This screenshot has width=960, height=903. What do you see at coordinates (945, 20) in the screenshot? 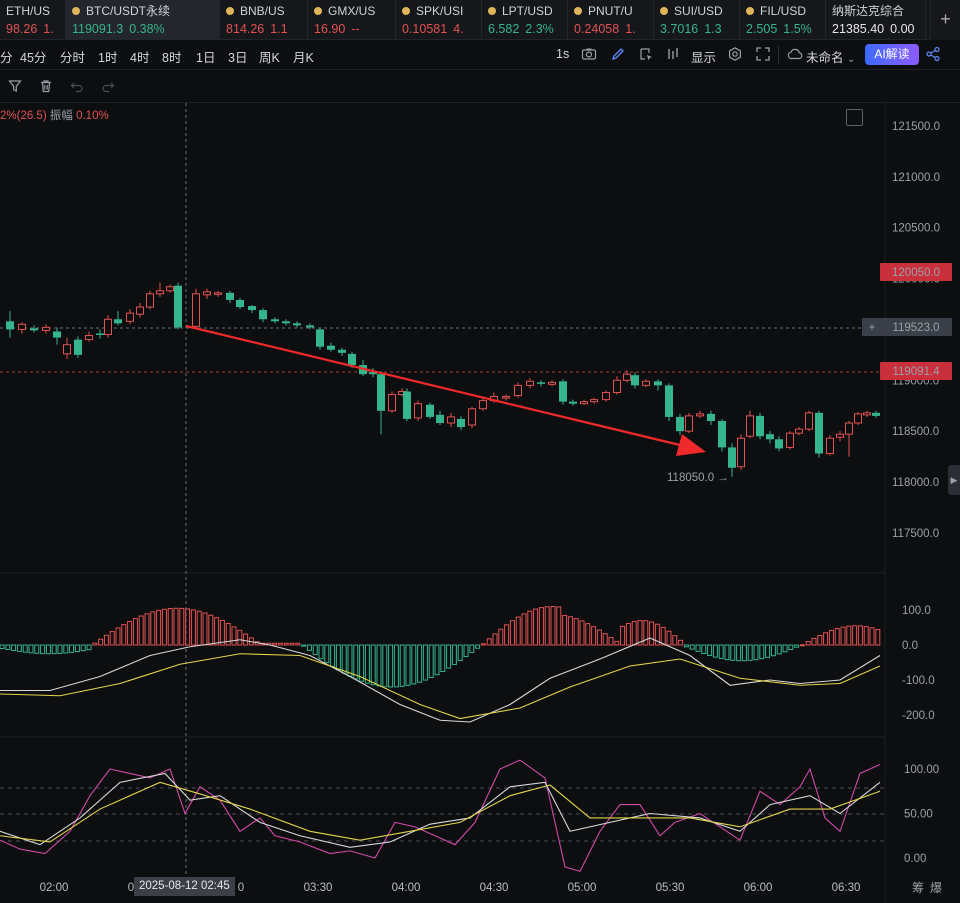
I see `add-tab-button: +` at bounding box center [945, 20].